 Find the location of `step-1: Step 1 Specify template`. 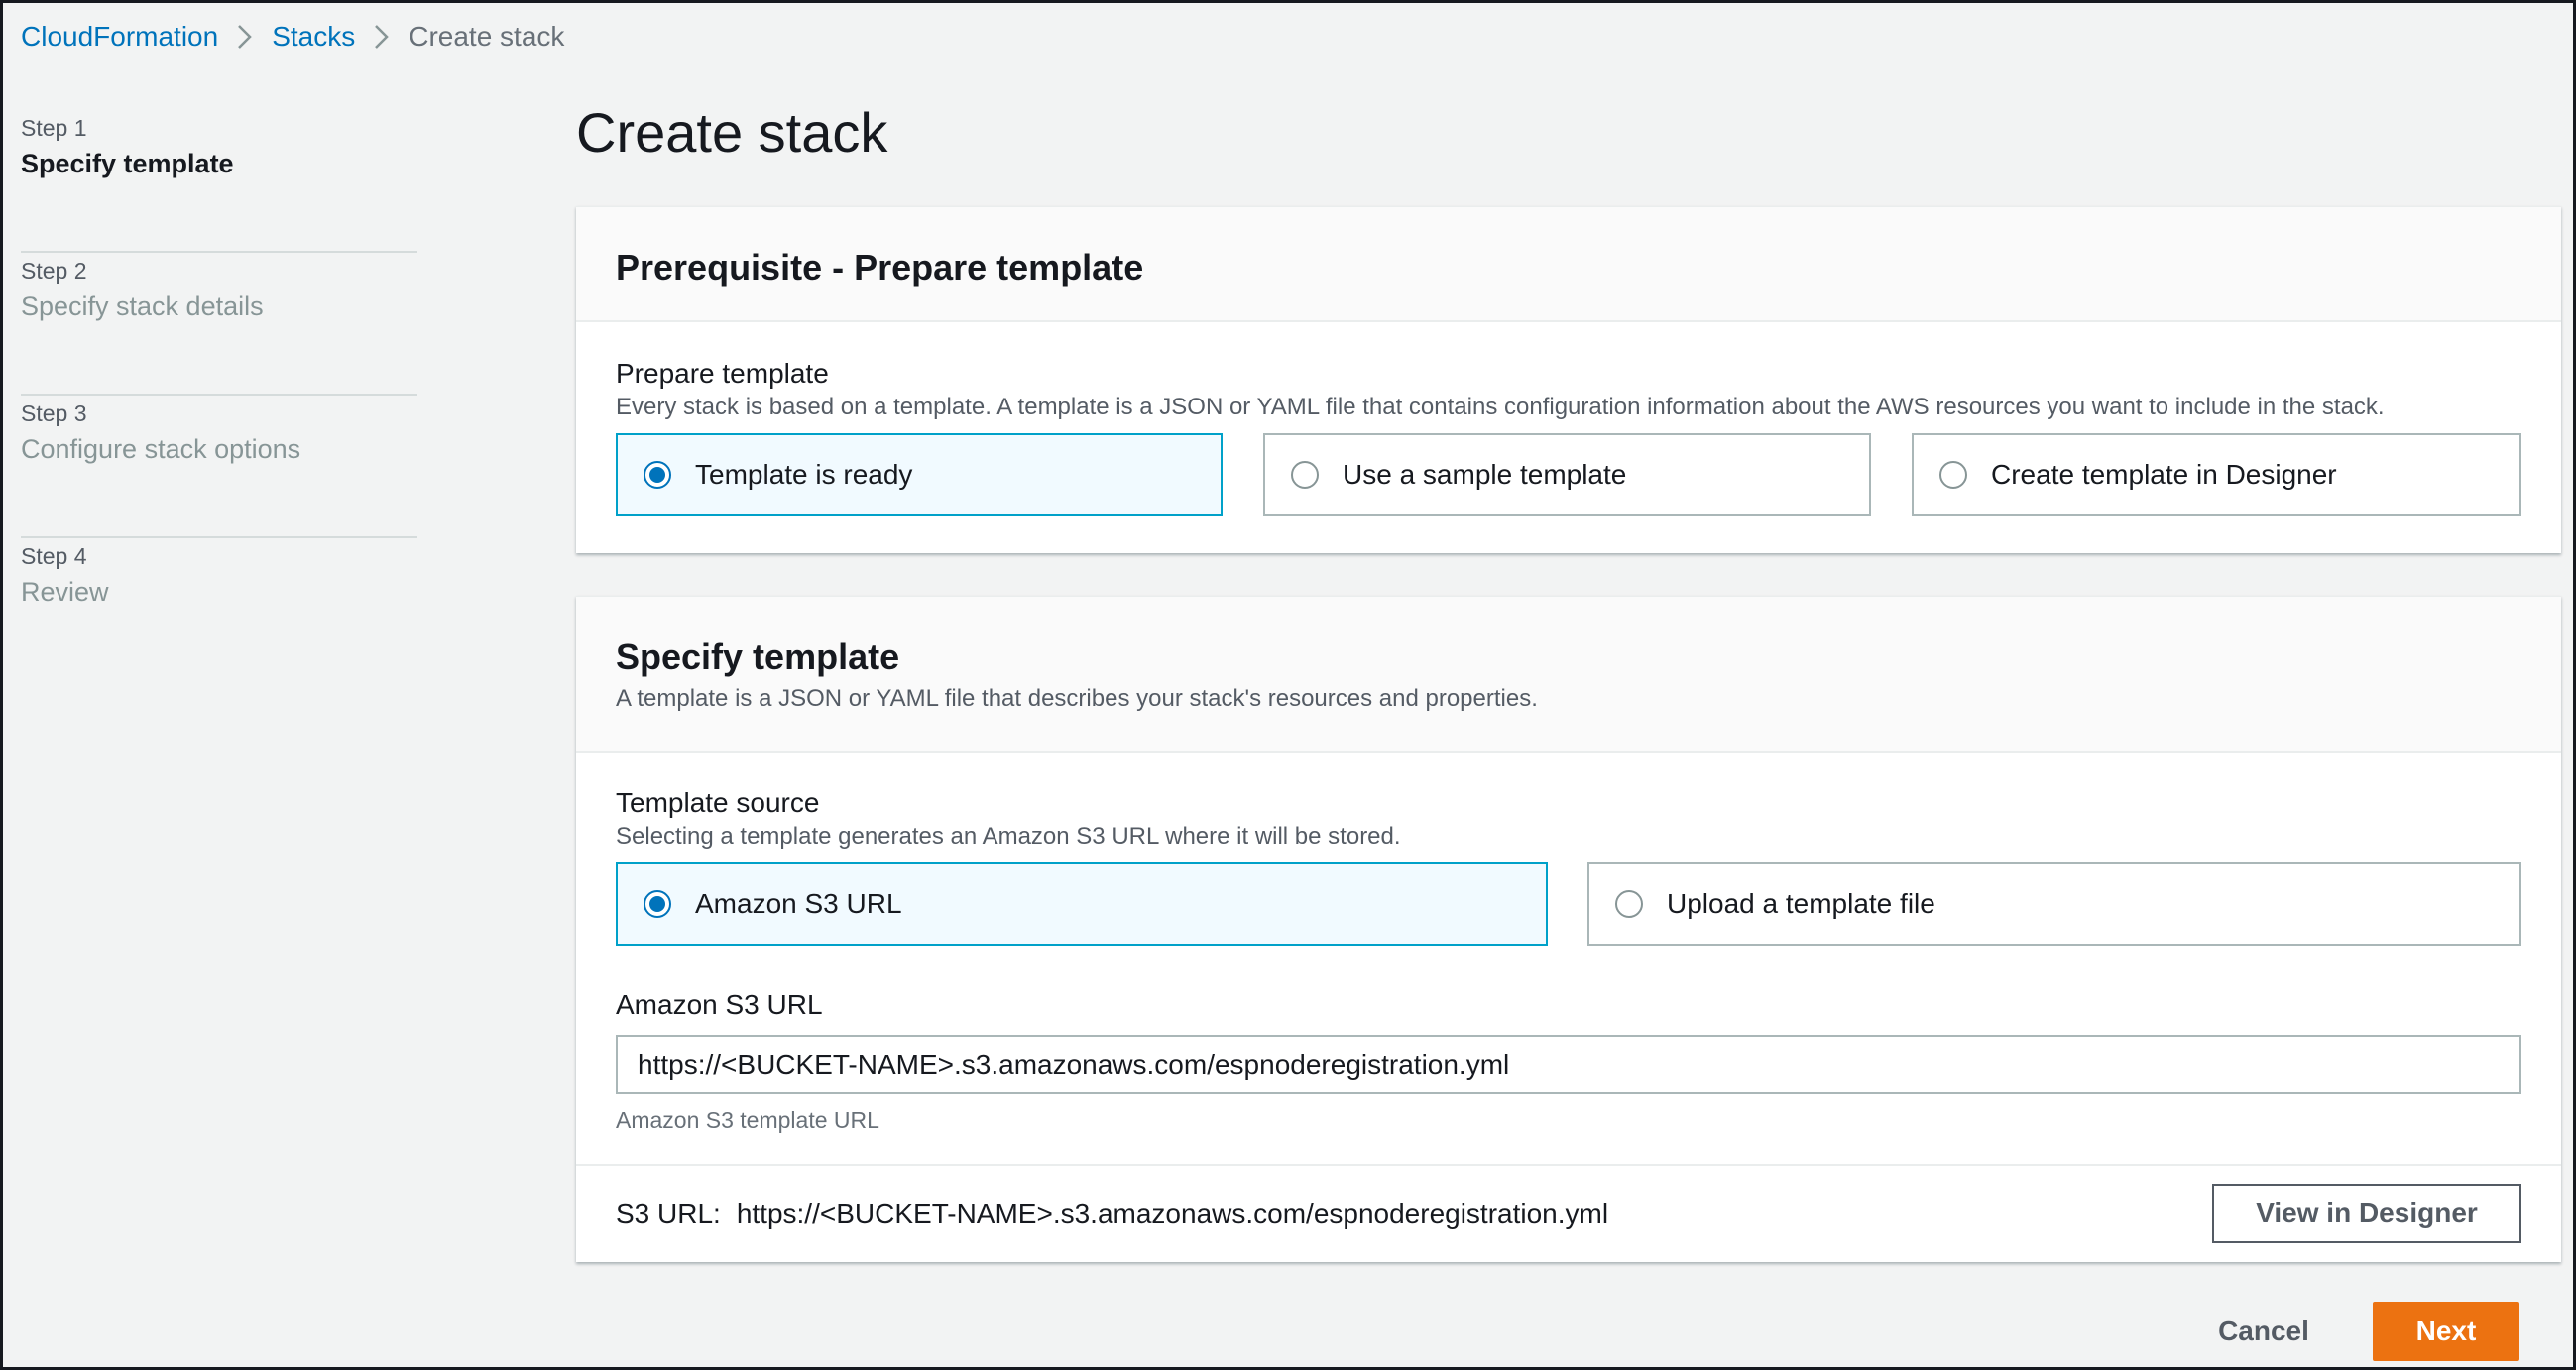

step-1: Step 1 Specify template is located at coordinates (219, 181).